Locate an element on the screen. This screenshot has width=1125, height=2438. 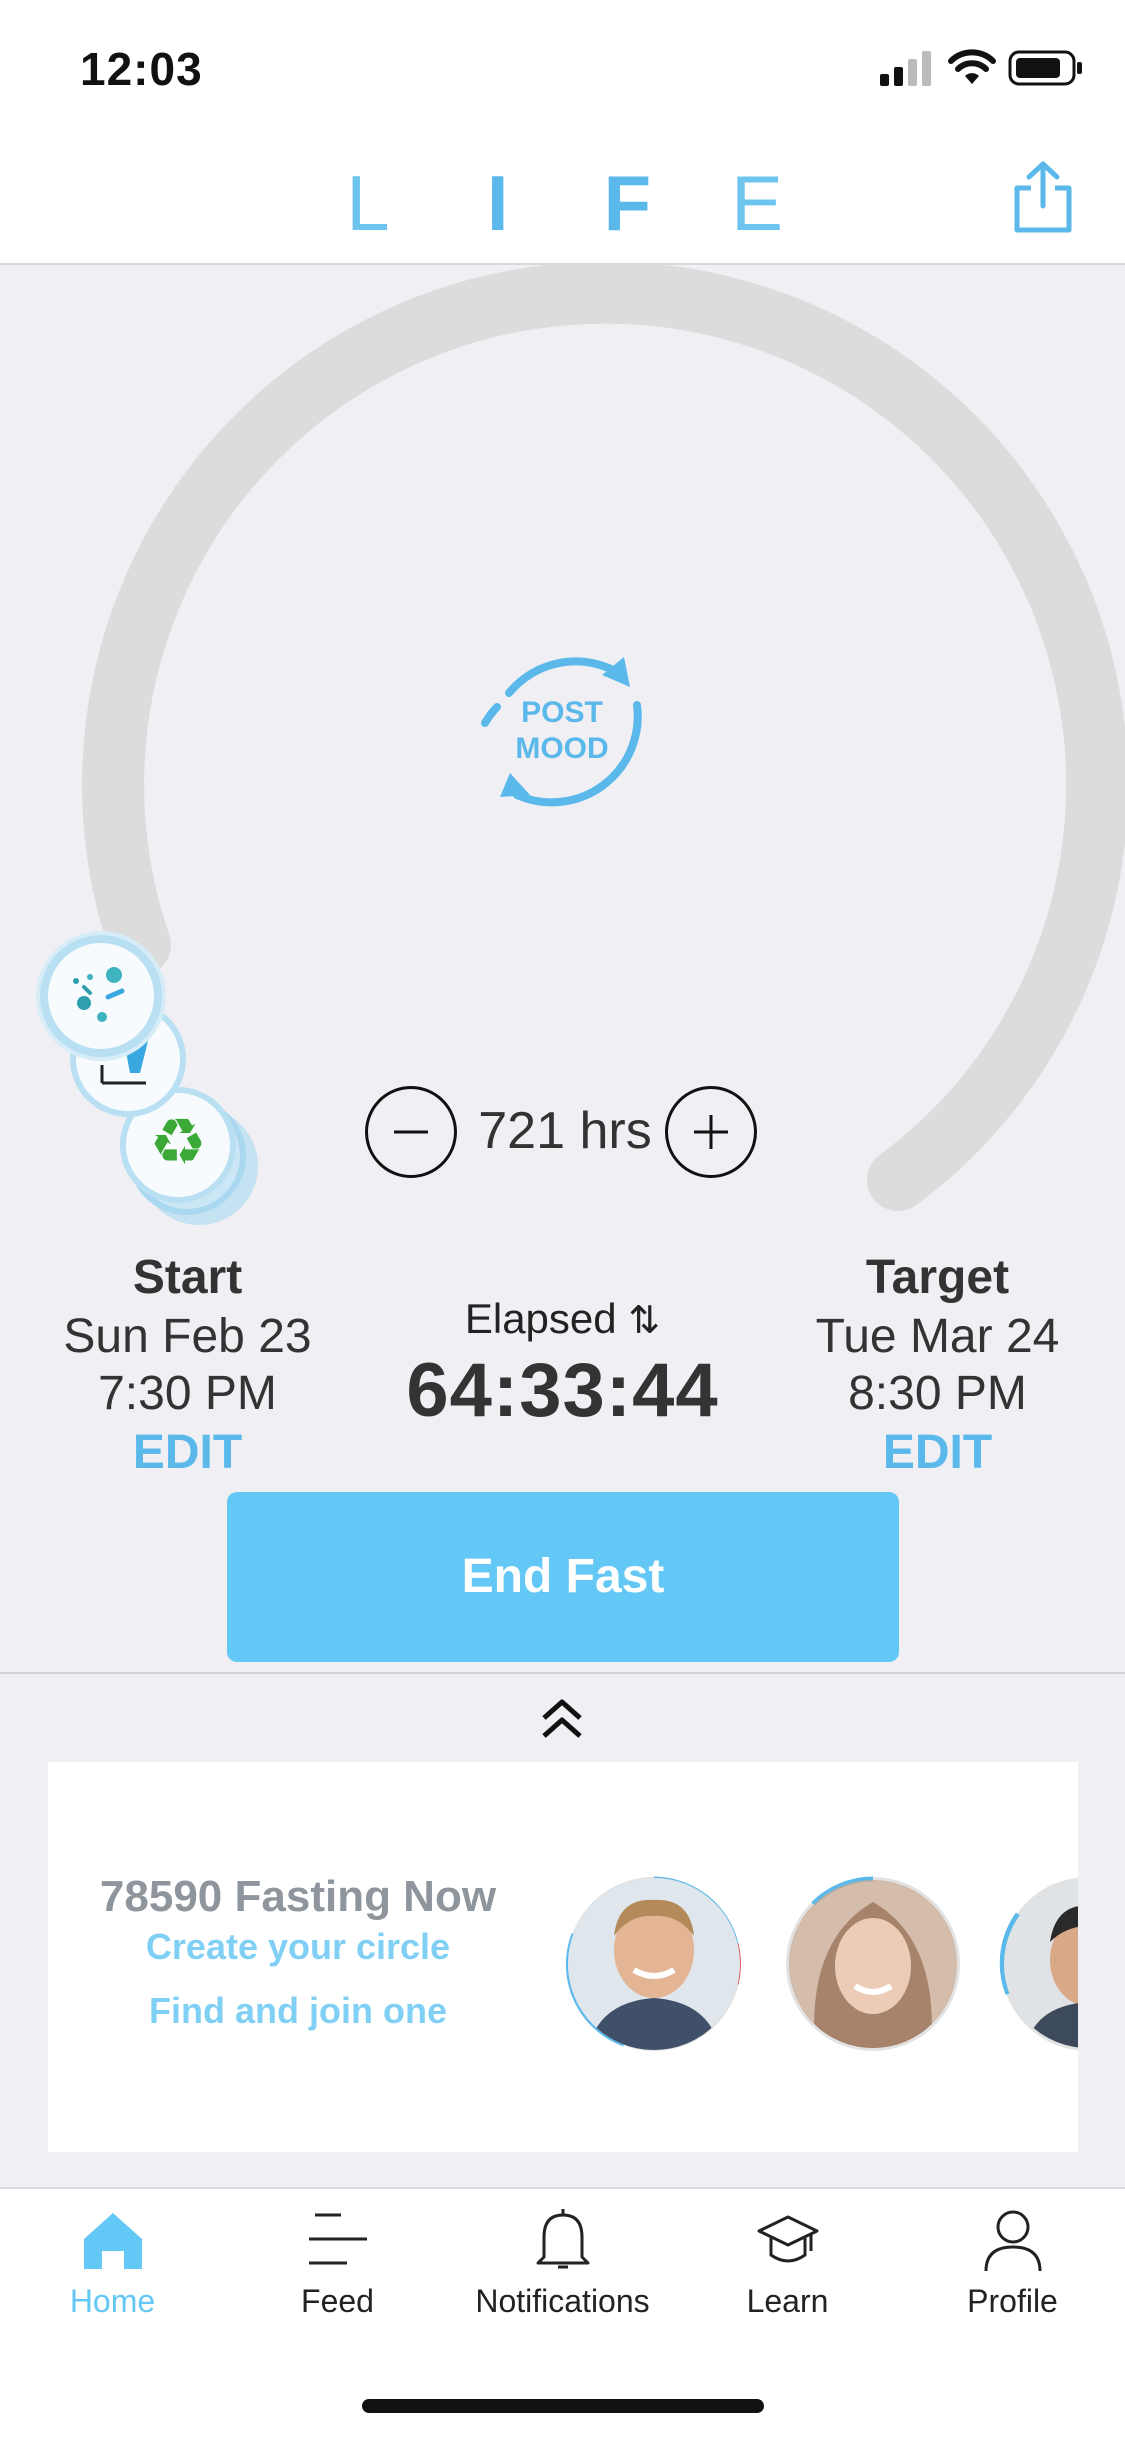
start-time: 7:30 PM is located at coordinates (187, 1393).